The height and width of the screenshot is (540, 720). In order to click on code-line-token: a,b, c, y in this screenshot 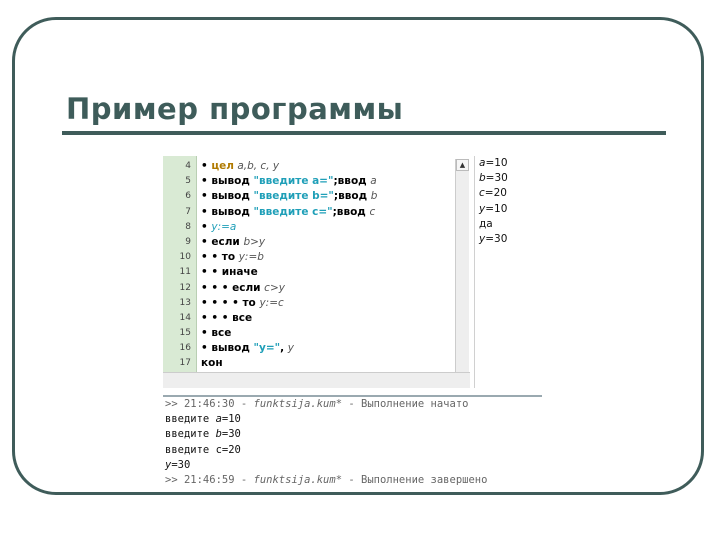, I will do `click(256, 166)`.